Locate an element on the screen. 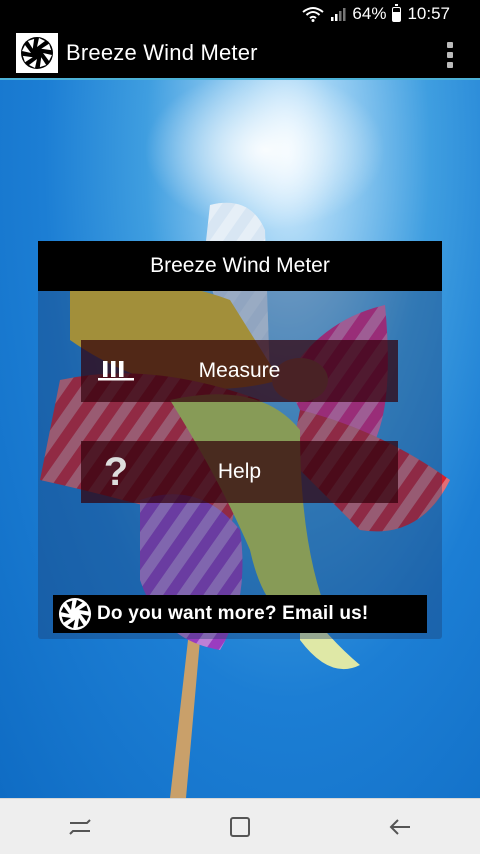 This screenshot has height=854, width=480. measure-button: Measure is located at coordinates (239, 371).